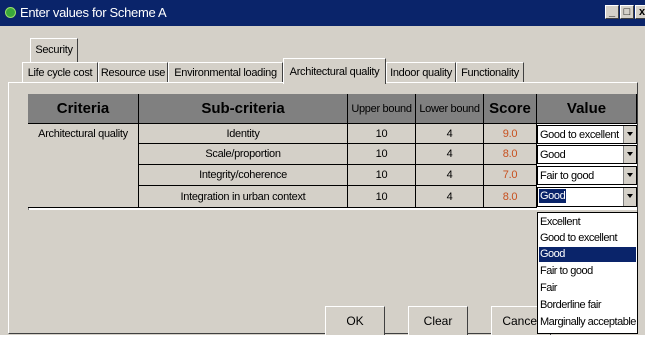 The height and width of the screenshot is (352, 645). What do you see at coordinates (587, 288) in the screenshot?
I see `dropdown-option: Fair` at bounding box center [587, 288].